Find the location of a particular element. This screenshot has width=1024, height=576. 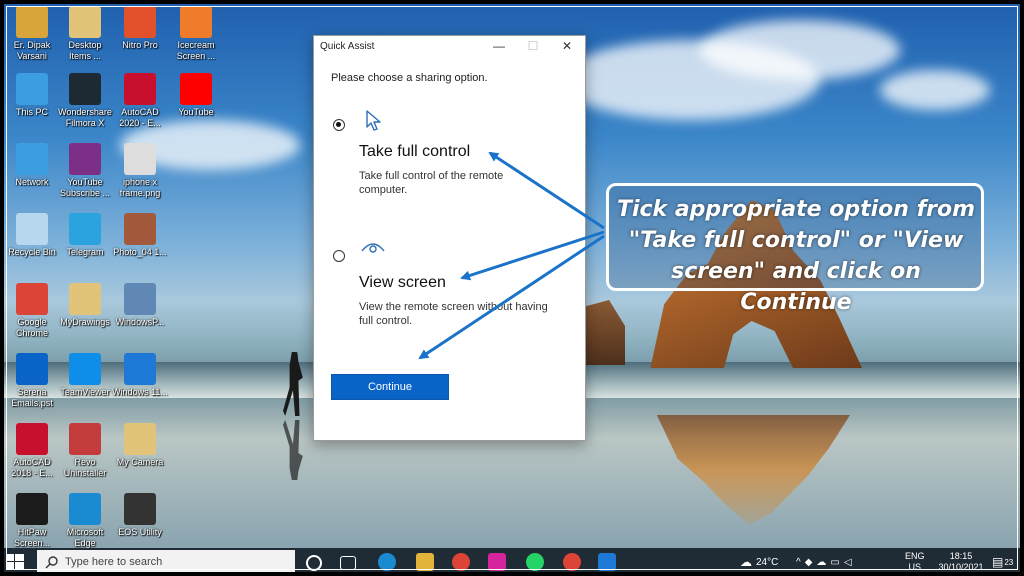

file-explorer-icon is located at coordinates (425, 562).